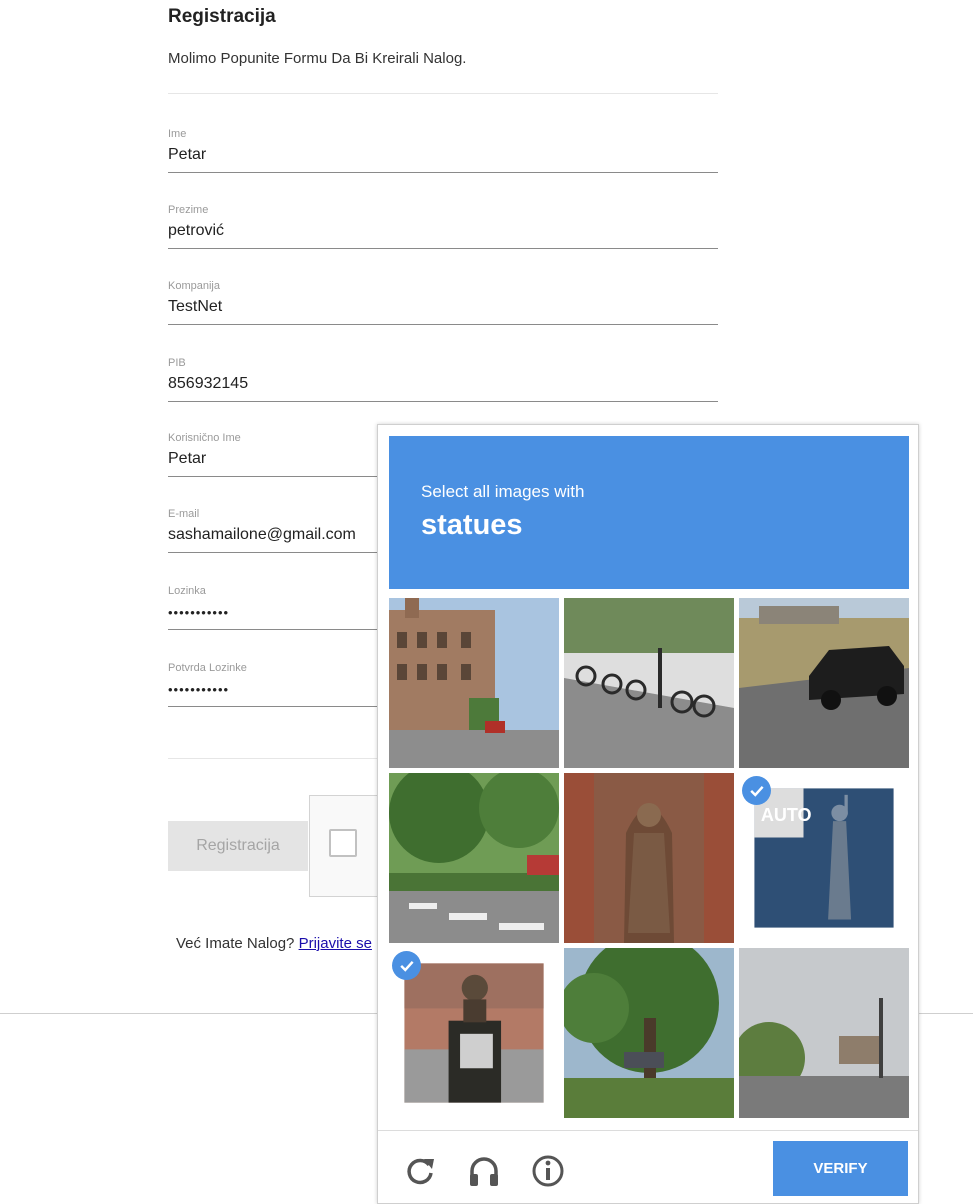 This screenshot has width=973, height=1204. Describe the element at coordinates (648, 1130) in the screenshot. I see `captcha-footer-divider` at that location.